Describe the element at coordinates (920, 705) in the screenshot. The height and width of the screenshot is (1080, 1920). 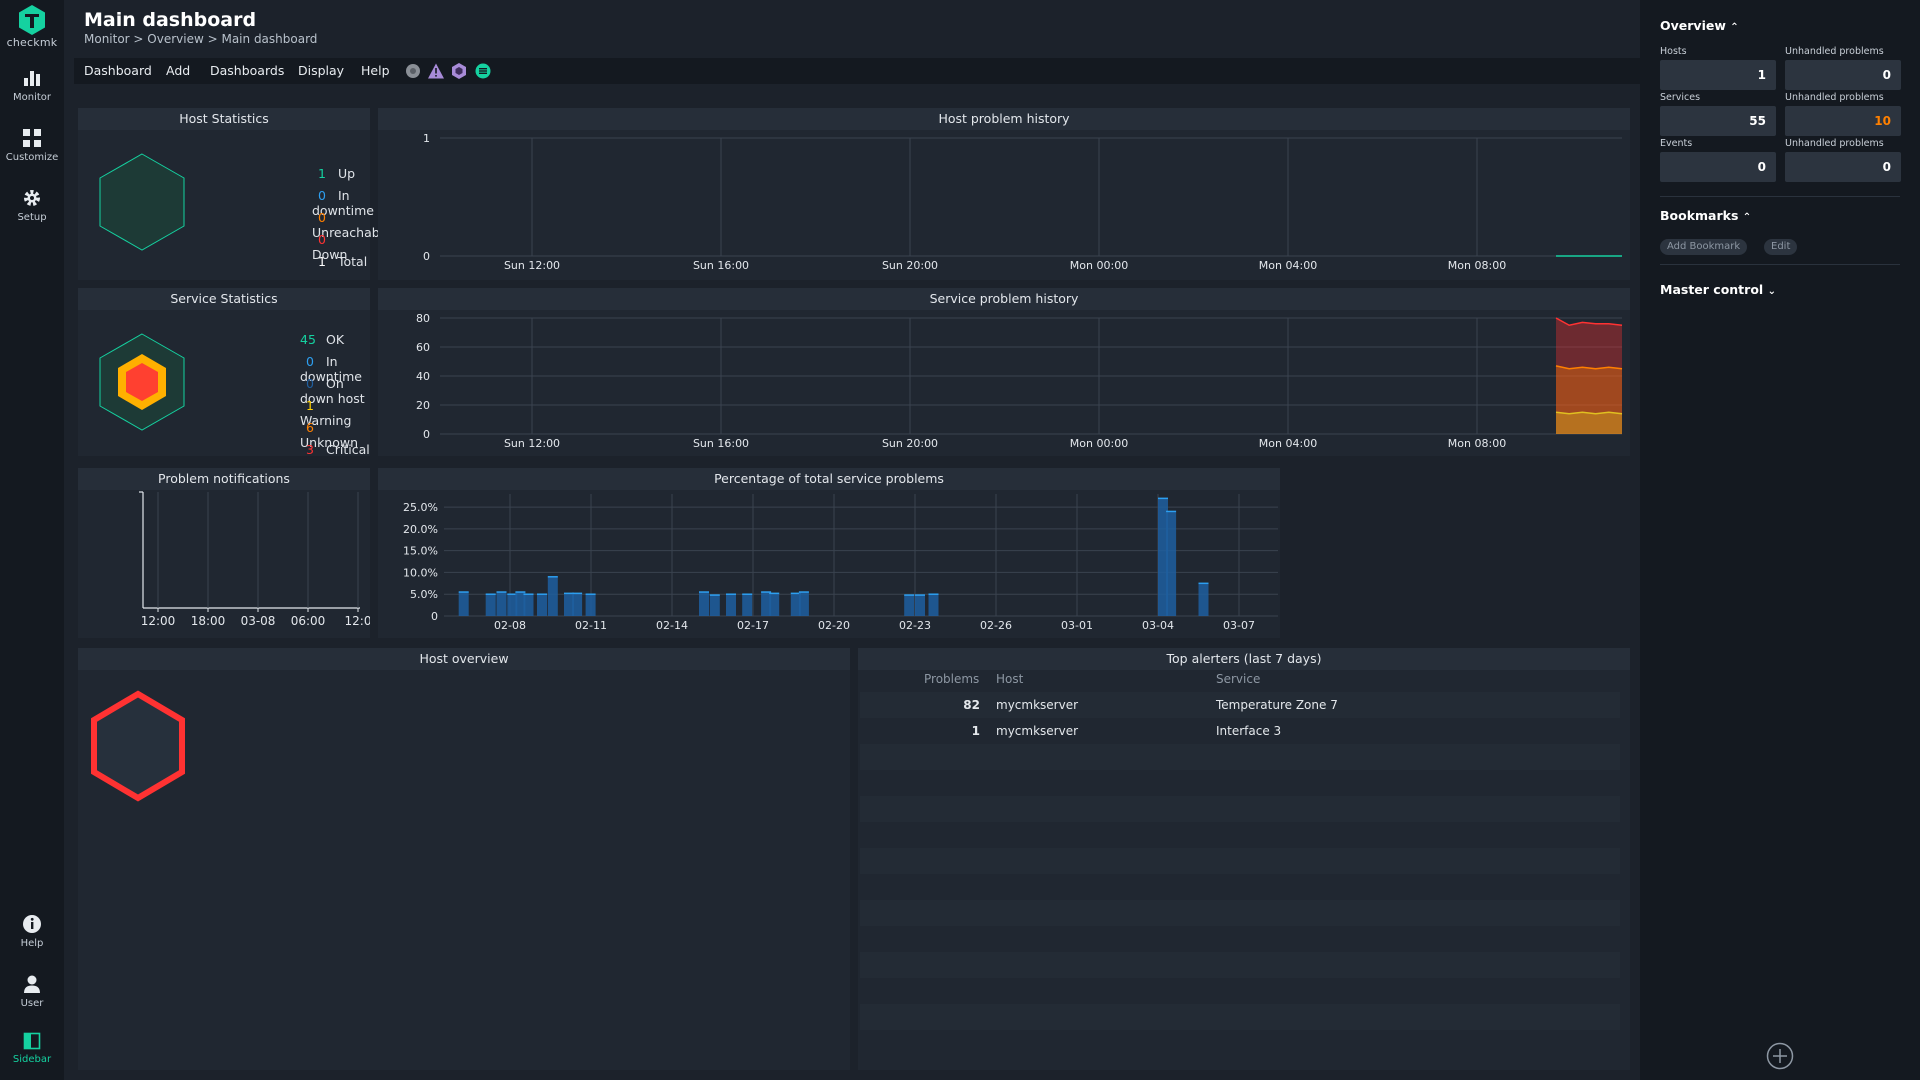
I see `problems-cell: 82` at that location.